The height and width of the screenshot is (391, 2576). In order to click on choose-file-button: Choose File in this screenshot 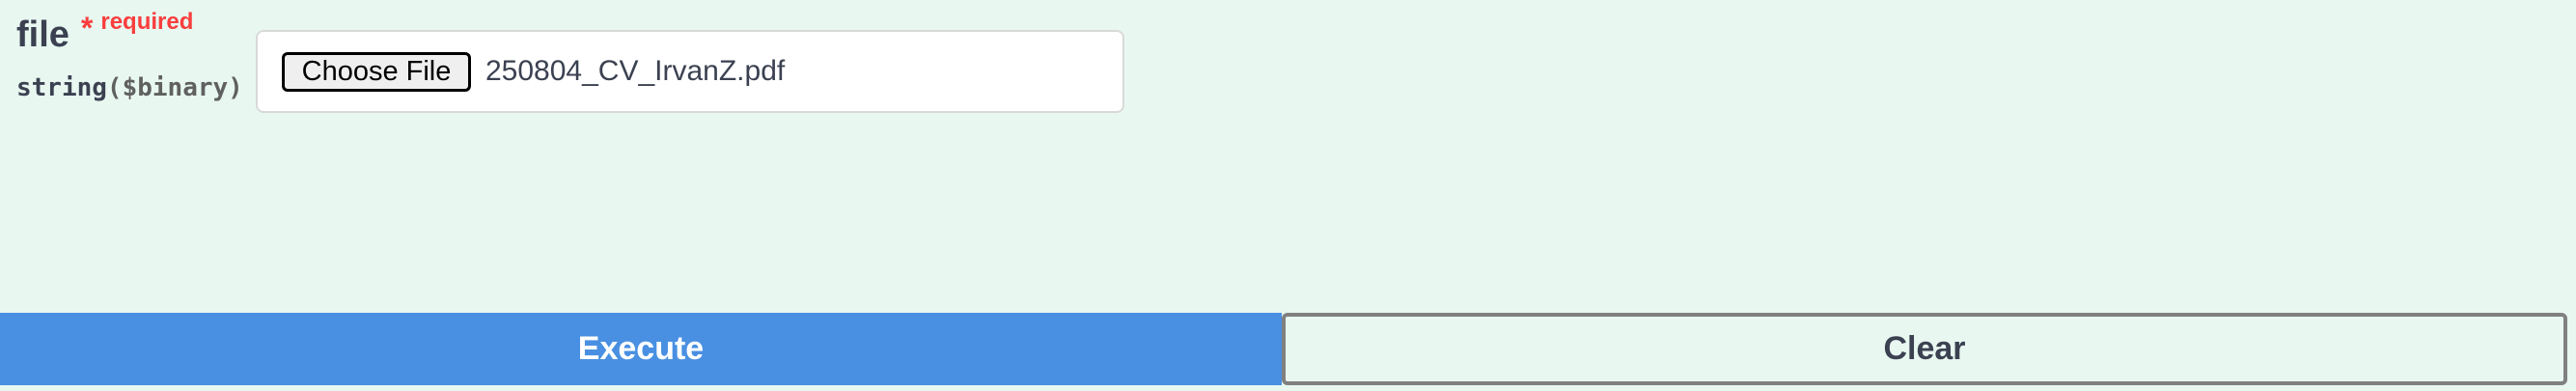, I will do `click(376, 72)`.